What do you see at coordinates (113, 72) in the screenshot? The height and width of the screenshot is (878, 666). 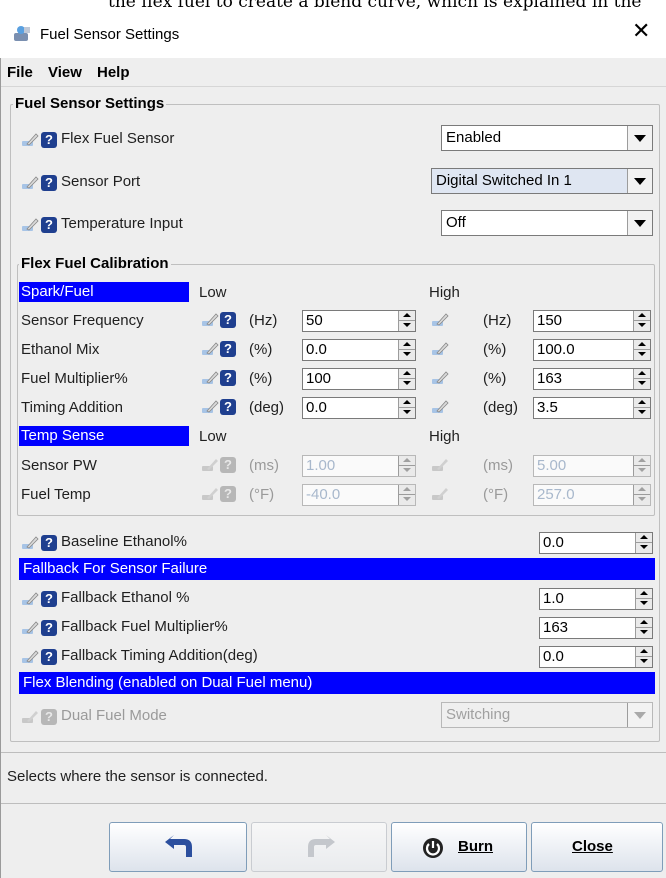 I see `menu-help: Help` at bounding box center [113, 72].